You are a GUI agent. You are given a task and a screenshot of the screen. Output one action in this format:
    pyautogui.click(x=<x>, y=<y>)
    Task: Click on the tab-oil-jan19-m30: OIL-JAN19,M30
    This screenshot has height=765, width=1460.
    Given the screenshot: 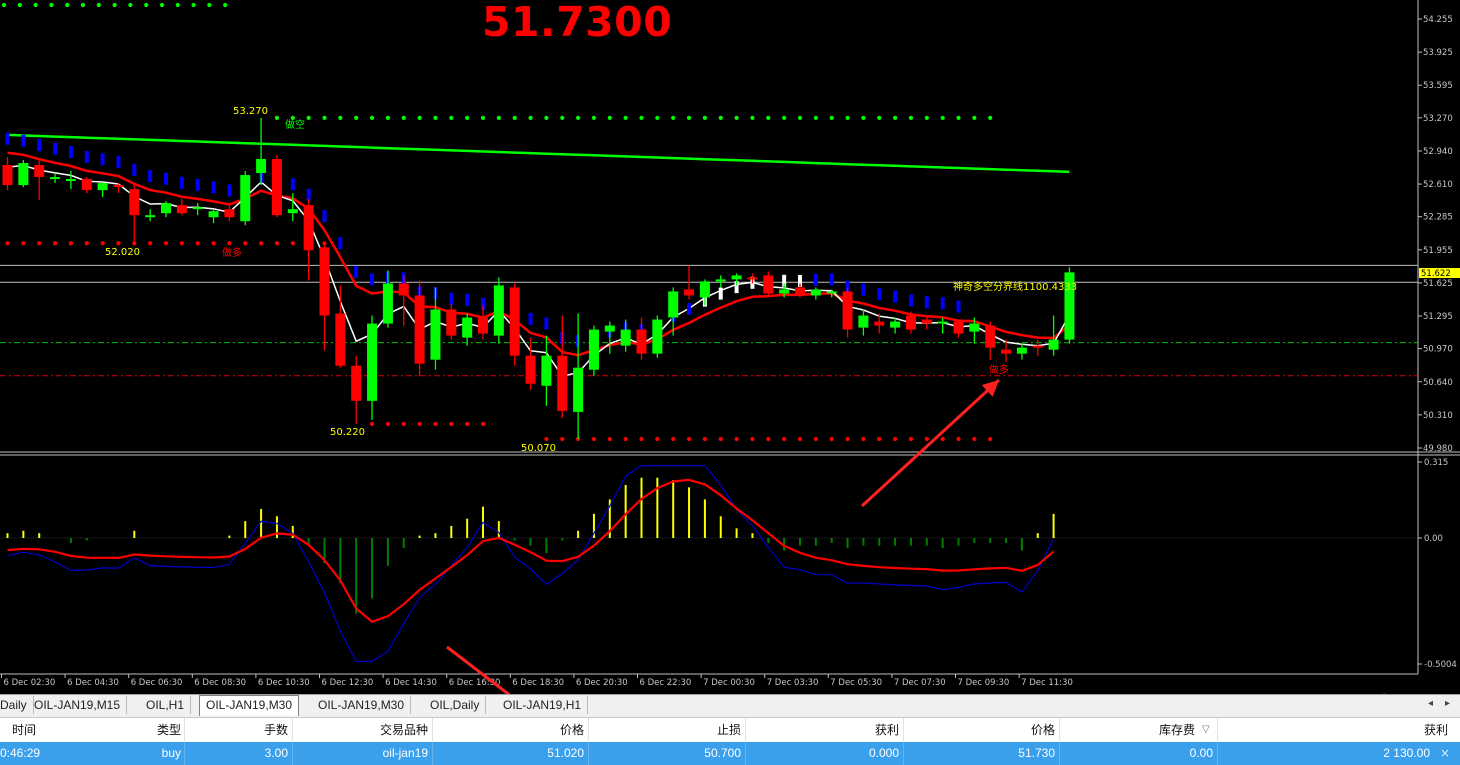 What is the action you would take?
    pyautogui.click(x=362, y=705)
    